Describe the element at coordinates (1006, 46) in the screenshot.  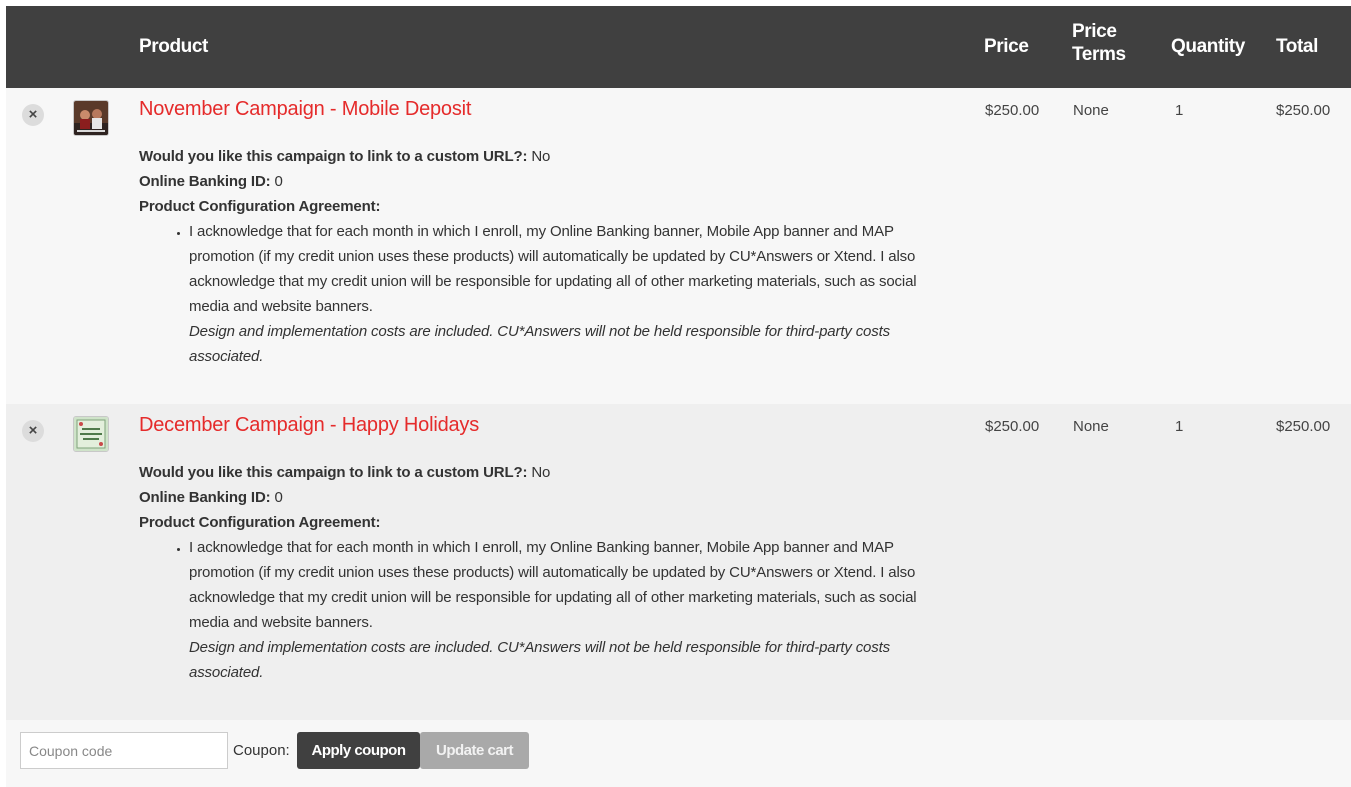
I see `header-price: Price` at that location.